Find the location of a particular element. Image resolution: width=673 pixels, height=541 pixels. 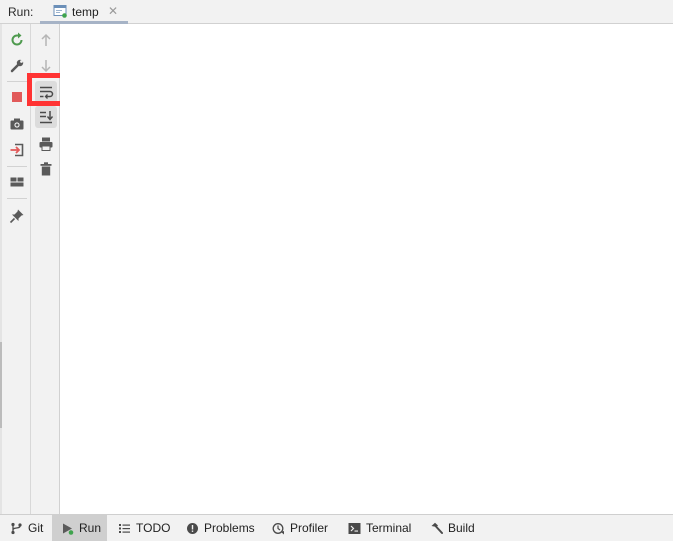

exit-button is located at coordinates (17, 150).